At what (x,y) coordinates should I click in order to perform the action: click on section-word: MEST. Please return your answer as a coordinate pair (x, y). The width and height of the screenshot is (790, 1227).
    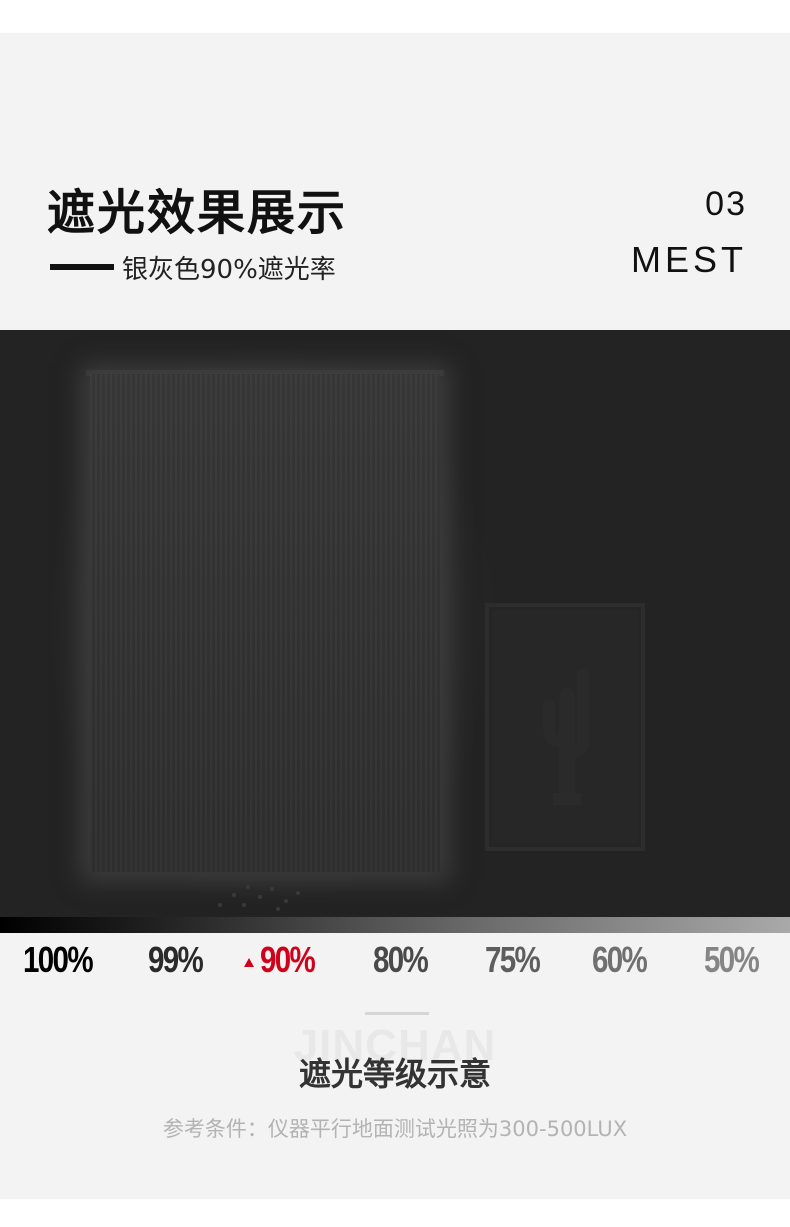
    Looking at the image, I should click on (688, 259).